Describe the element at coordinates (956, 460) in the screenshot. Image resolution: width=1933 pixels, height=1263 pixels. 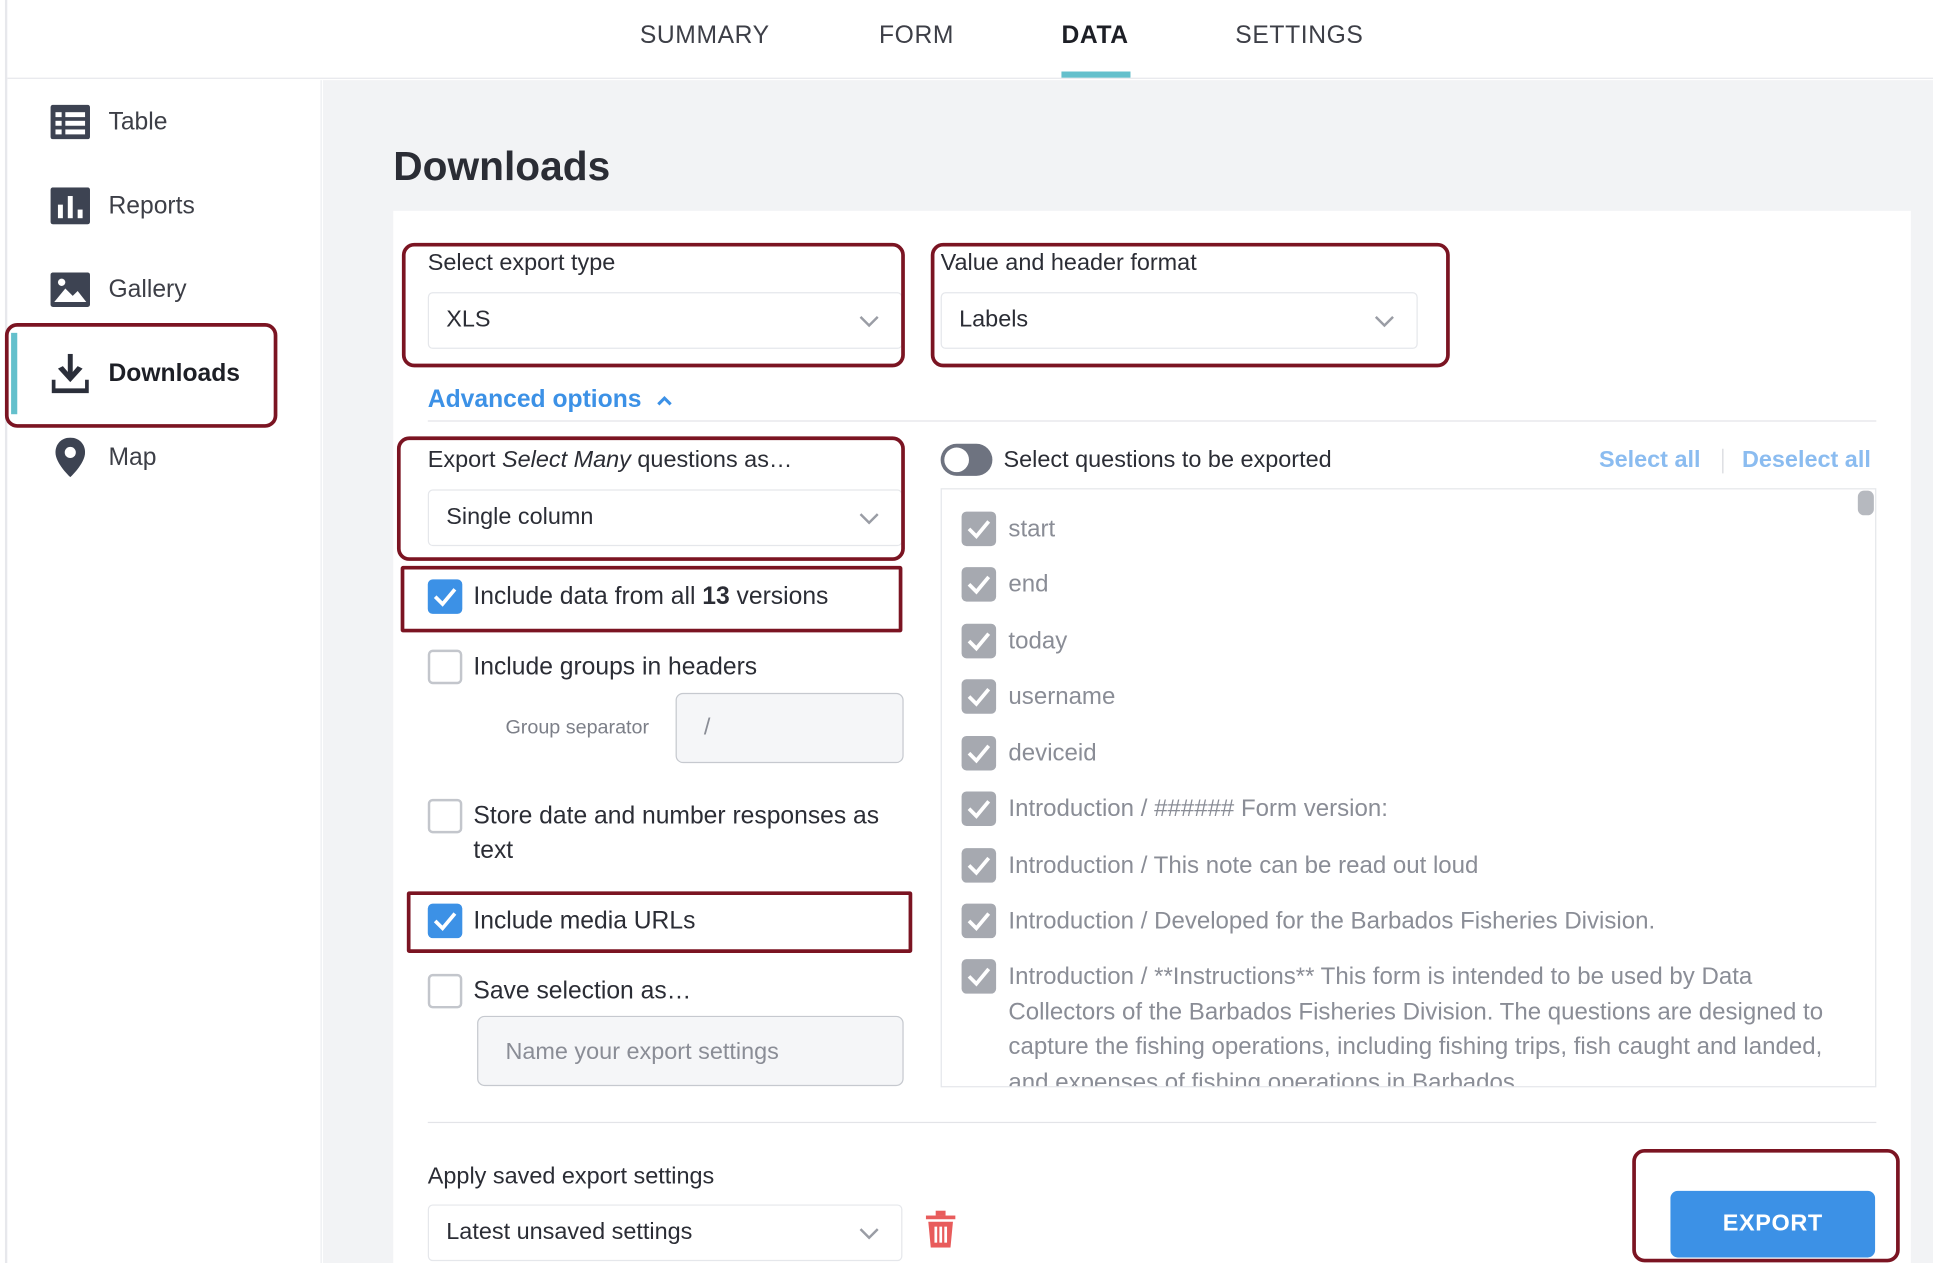
I see `toggle-knob` at that location.